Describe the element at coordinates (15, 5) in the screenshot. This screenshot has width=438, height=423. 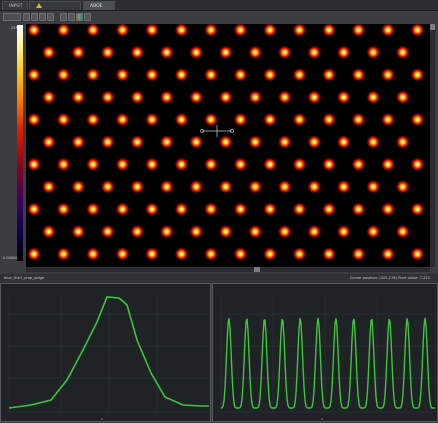
I see `tab-input: INPUT` at that location.